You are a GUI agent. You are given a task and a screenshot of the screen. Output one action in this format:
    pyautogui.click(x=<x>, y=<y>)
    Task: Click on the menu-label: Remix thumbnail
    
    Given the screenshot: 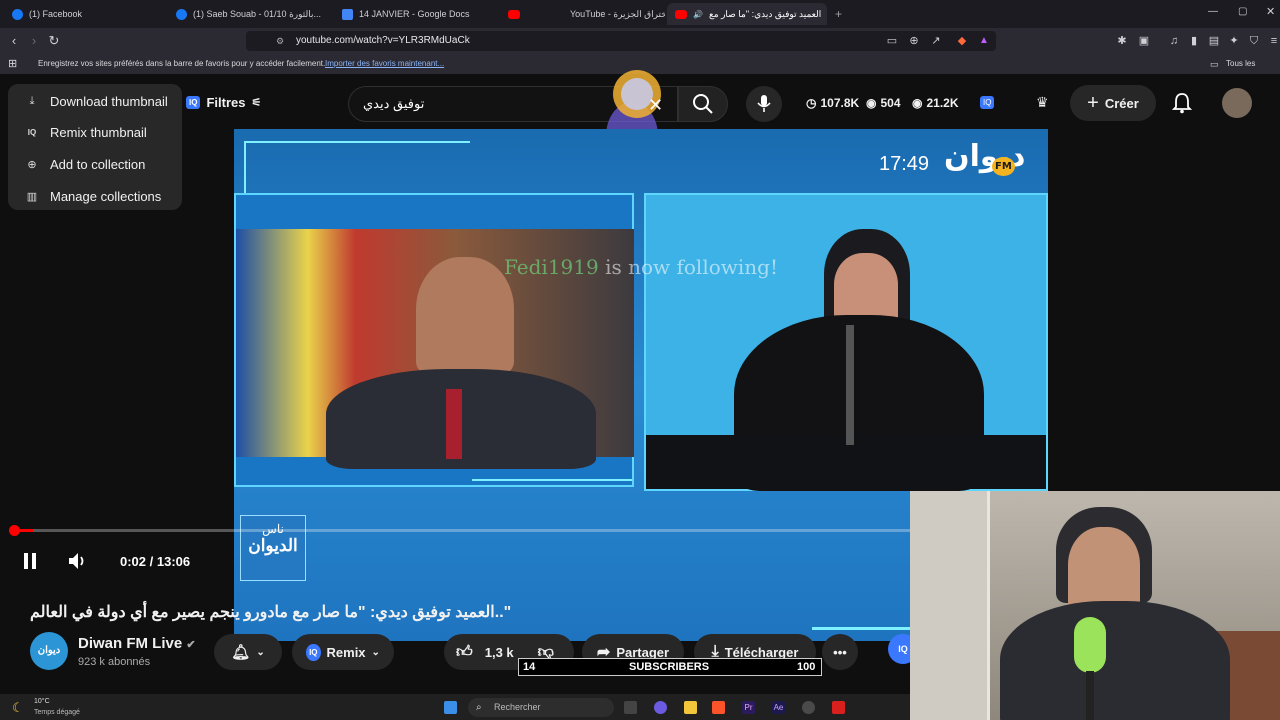 What is the action you would take?
    pyautogui.click(x=98, y=132)
    